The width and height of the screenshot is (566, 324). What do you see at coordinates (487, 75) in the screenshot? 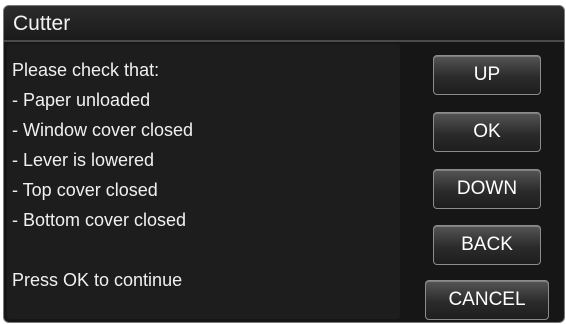
I see `up-button: UP` at bounding box center [487, 75].